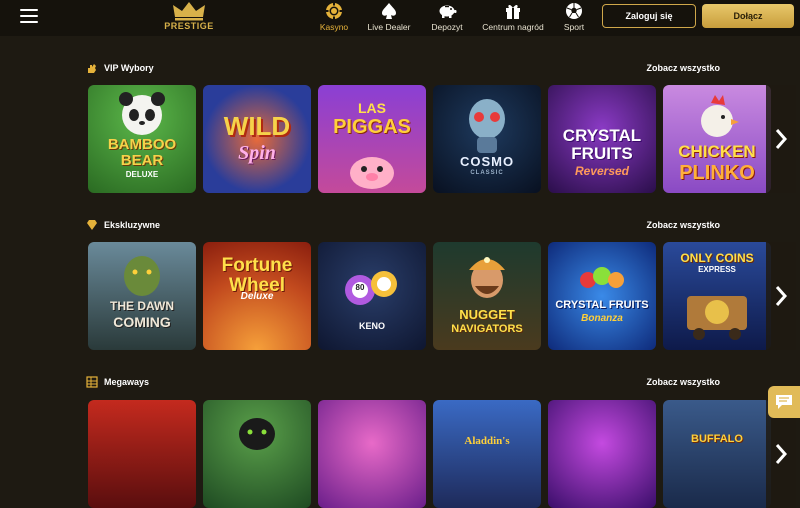 Image resolution: width=800 pixels, height=508 pixels. I want to click on game-title: ONLY COINS, so click(717, 258).